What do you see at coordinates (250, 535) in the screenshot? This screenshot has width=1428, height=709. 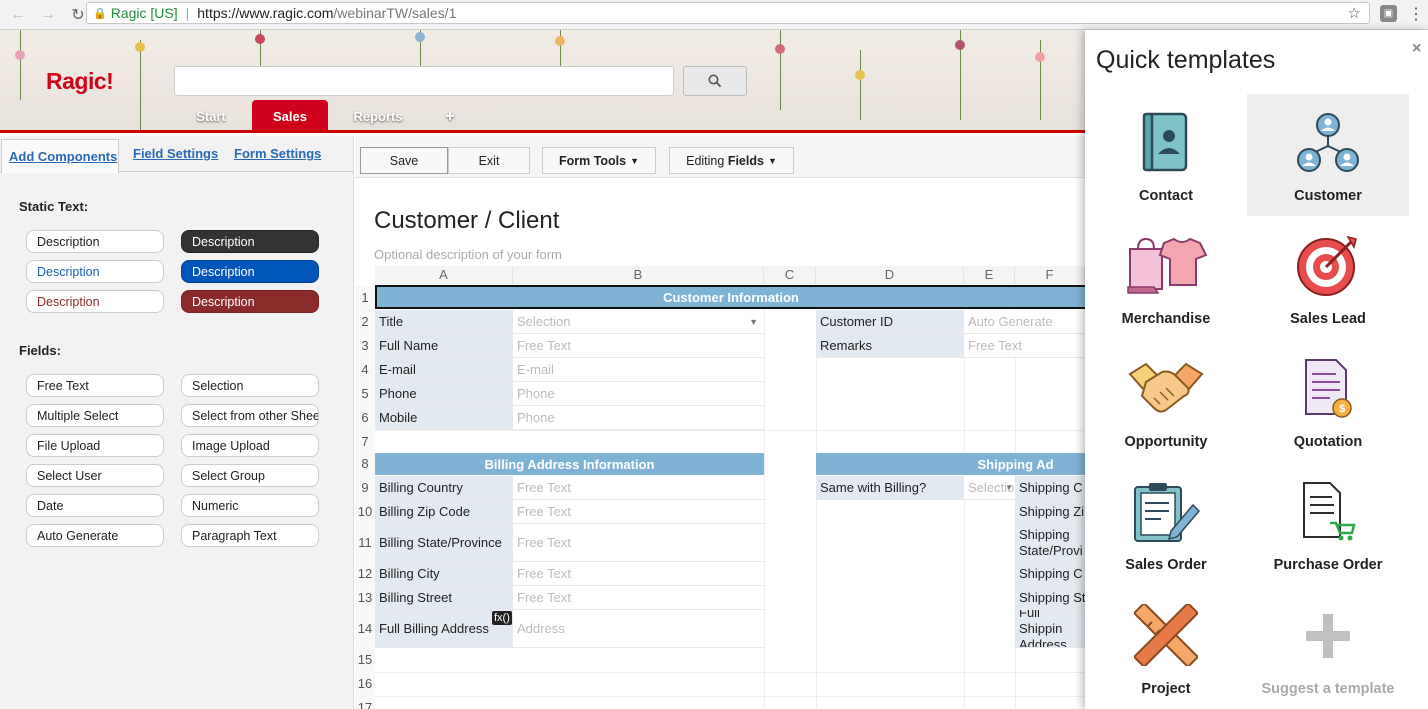 I see `field-paragraph-text: Paragraph Text` at bounding box center [250, 535].